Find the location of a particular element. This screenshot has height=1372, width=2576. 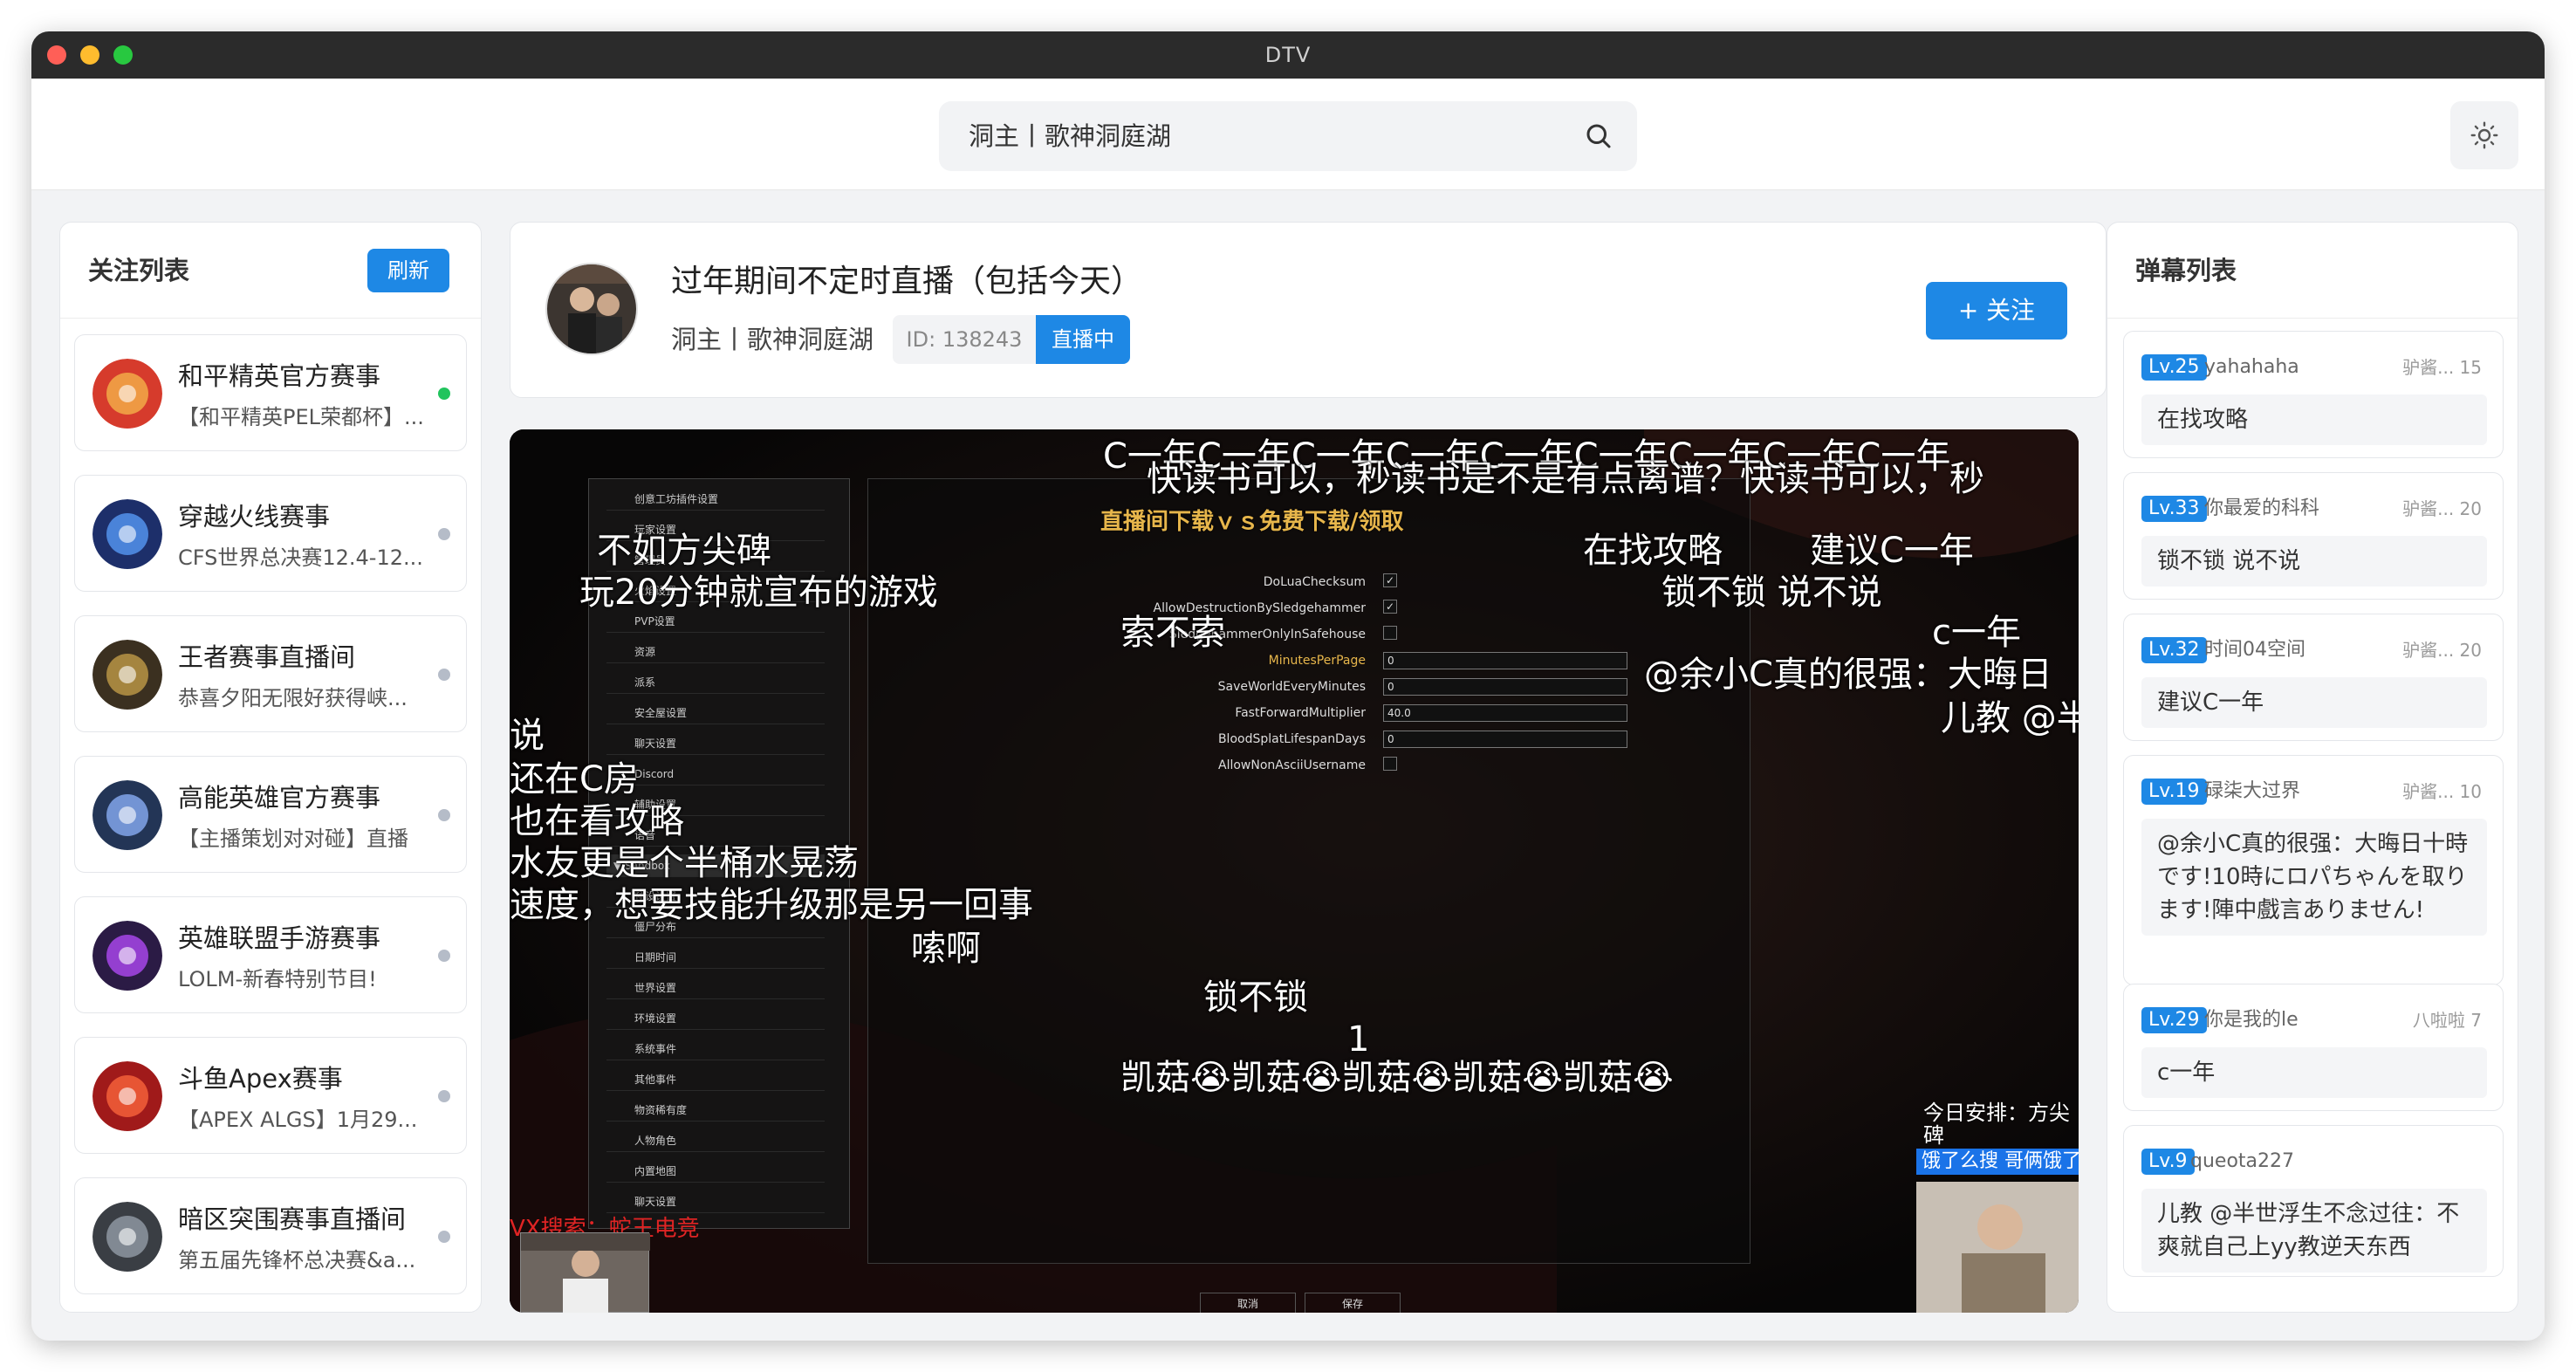

user-level-badge: Lv.29 is located at coordinates (2174, 1020).